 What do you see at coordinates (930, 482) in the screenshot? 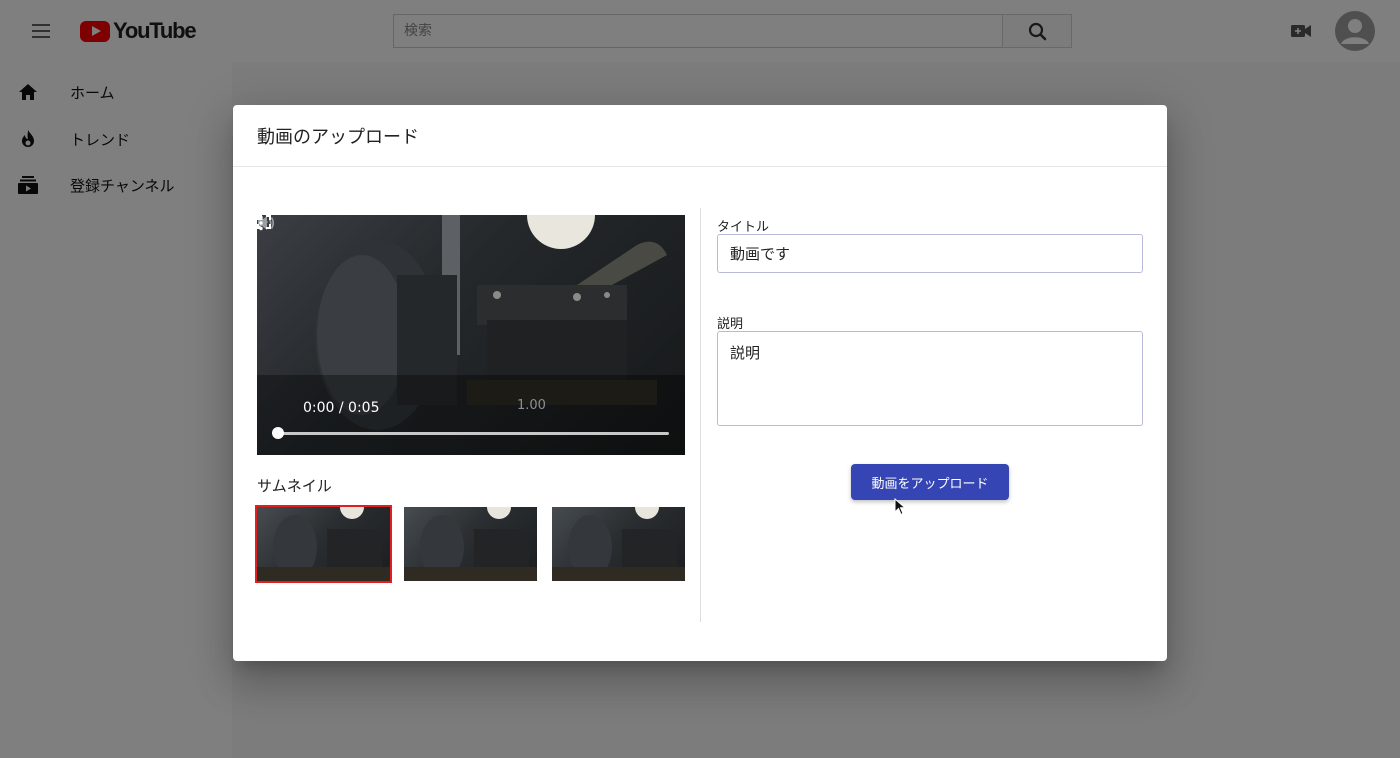
I see `upload-video-button: 動画をアップロード` at bounding box center [930, 482].